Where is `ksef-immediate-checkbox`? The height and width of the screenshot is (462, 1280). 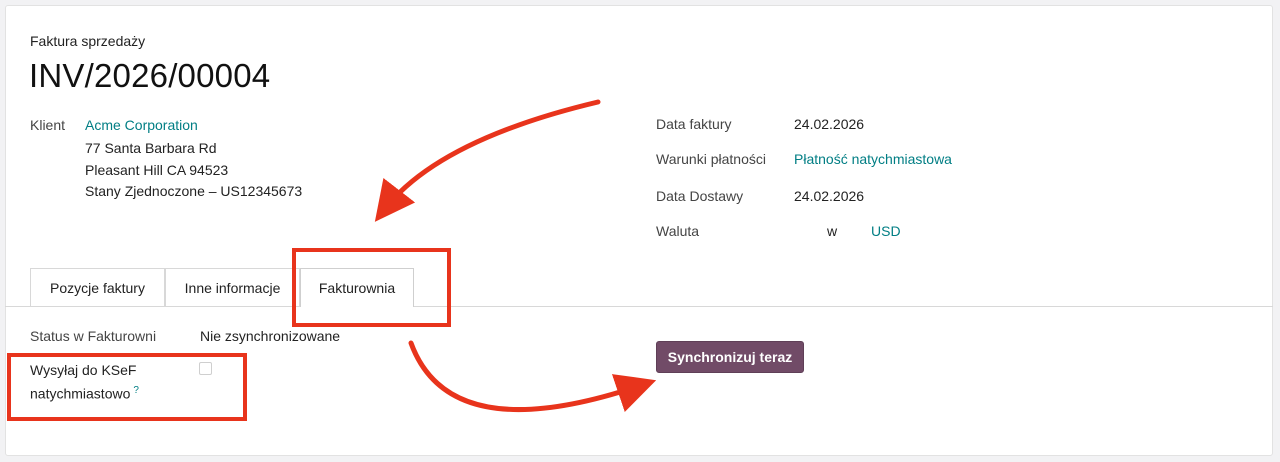 ksef-immediate-checkbox is located at coordinates (205, 368).